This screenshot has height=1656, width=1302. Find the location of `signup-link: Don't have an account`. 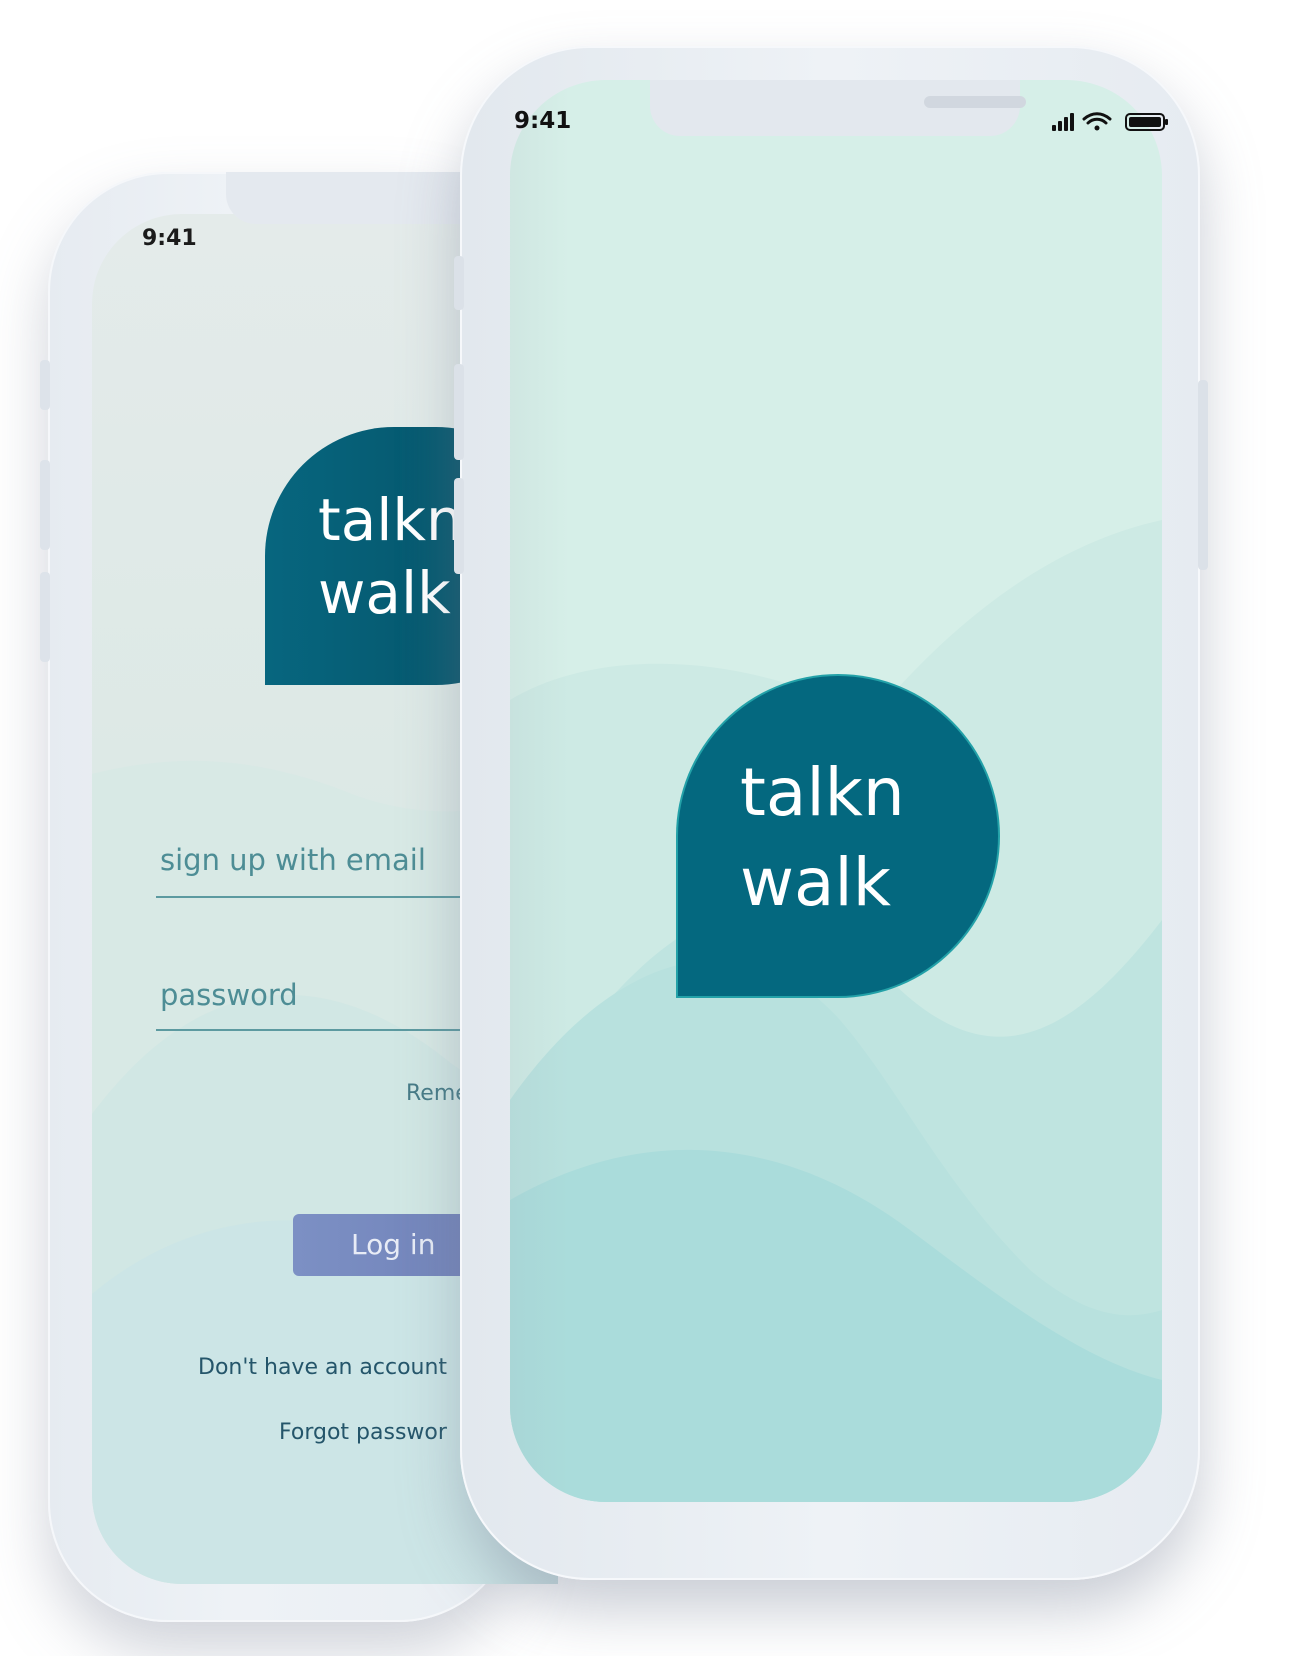

signup-link: Don't have an account is located at coordinates (322, 1367).